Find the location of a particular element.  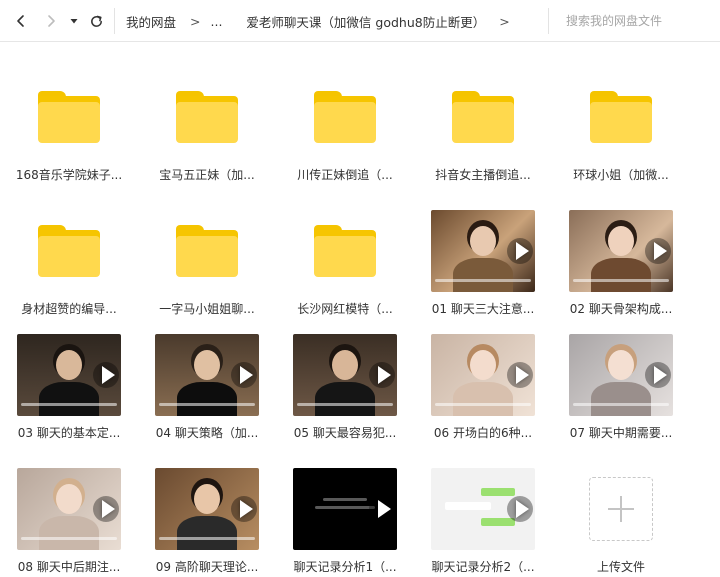

chevron-right-icon is located at coordinates (51, 21).